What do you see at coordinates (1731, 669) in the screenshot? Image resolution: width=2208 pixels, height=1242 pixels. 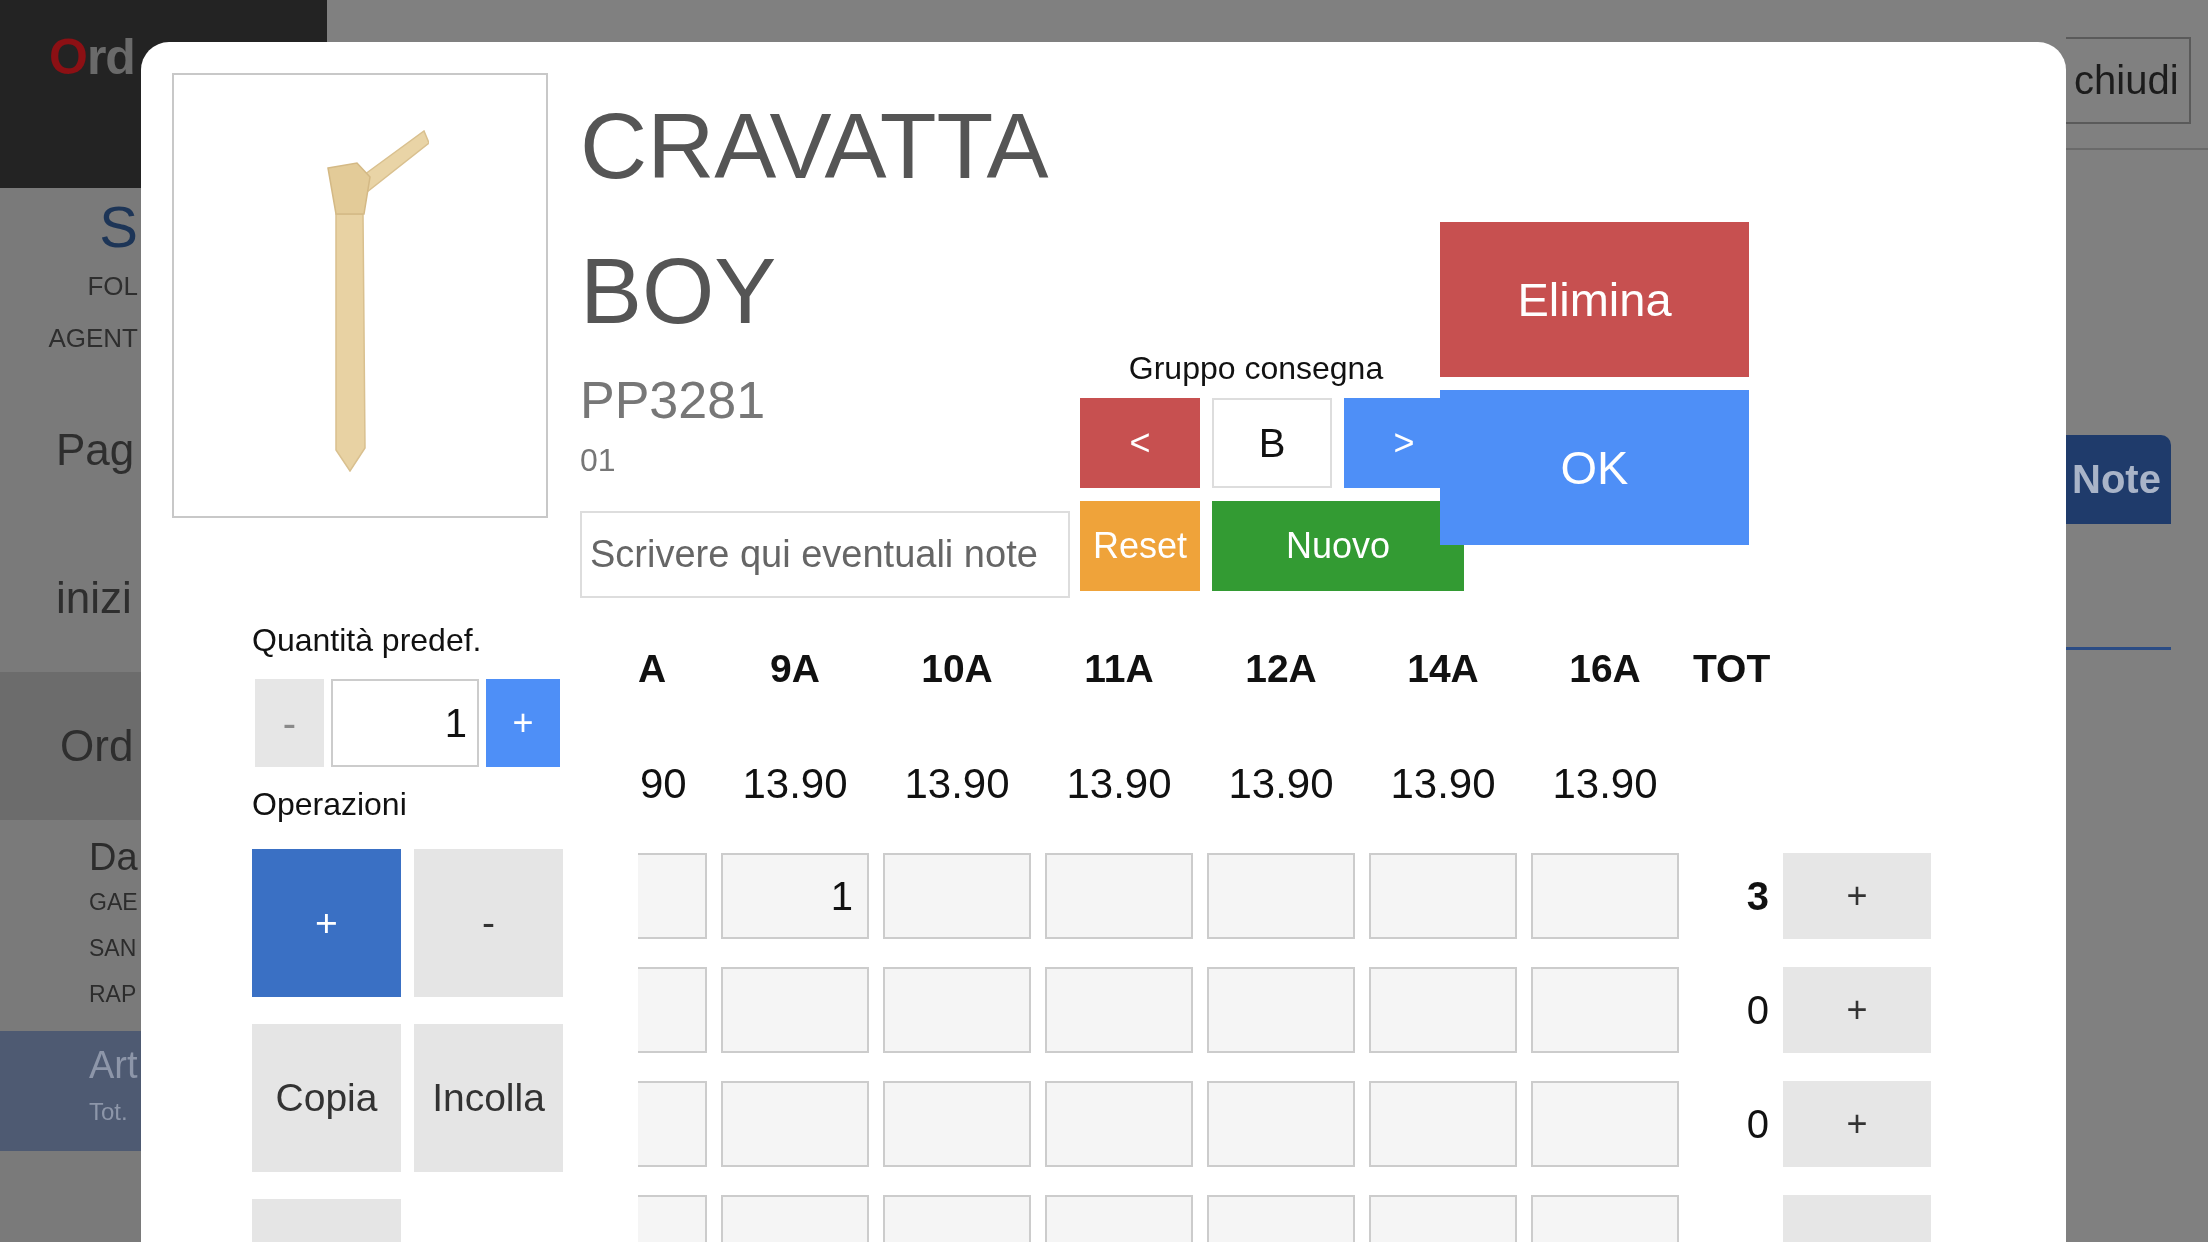 I see `total-header: TOT` at bounding box center [1731, 669].